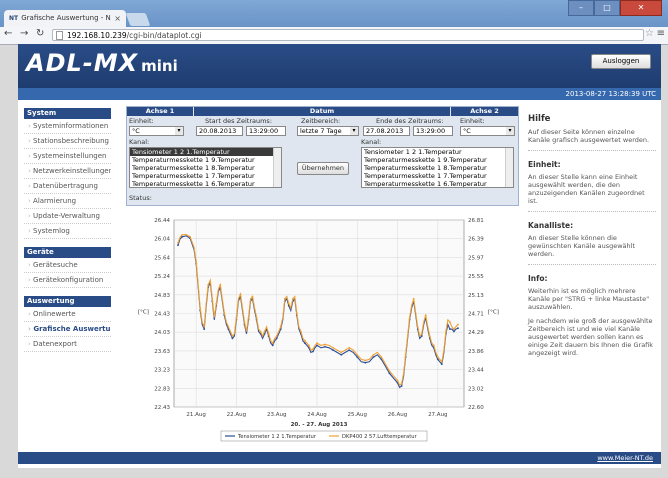 The image size is (668, 478). I want to click on sidebar-item: Systemeinstellungen, so click(67, 156).